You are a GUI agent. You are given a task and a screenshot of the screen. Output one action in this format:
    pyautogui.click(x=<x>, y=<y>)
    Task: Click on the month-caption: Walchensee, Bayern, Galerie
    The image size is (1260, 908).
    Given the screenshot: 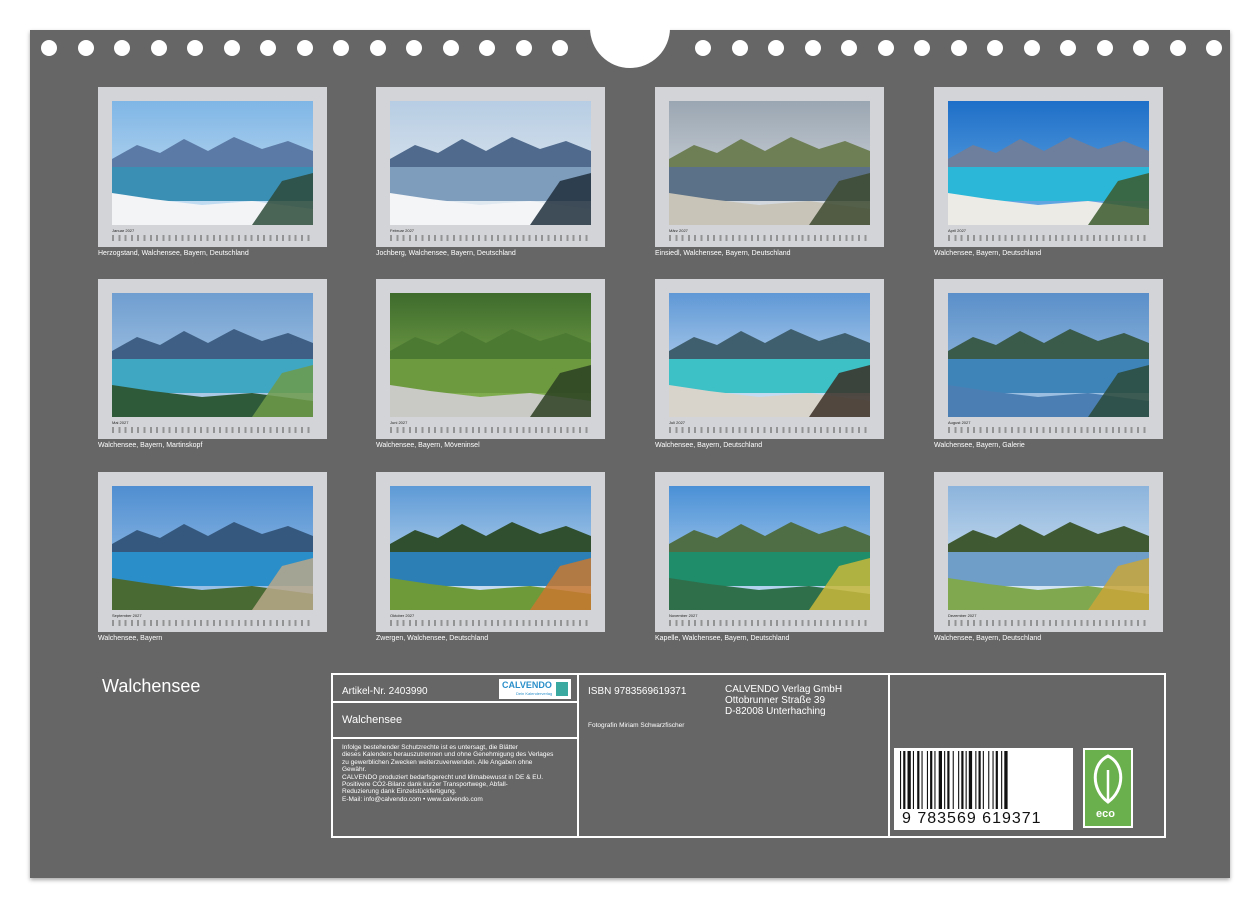 What is the action you would take?
    pyautogui.click(x=979, y=445)
    